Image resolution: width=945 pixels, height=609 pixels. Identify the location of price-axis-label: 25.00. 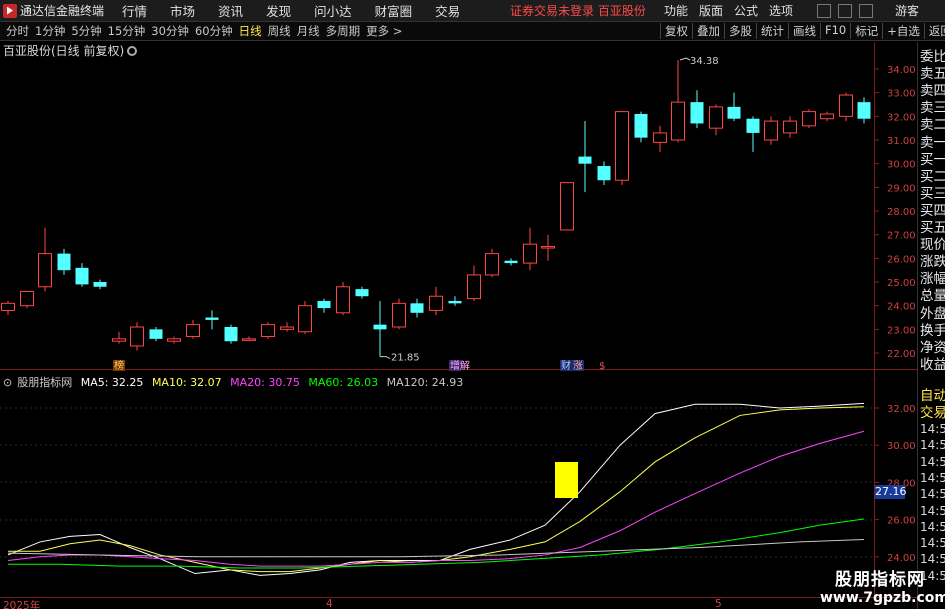
(901, 283).